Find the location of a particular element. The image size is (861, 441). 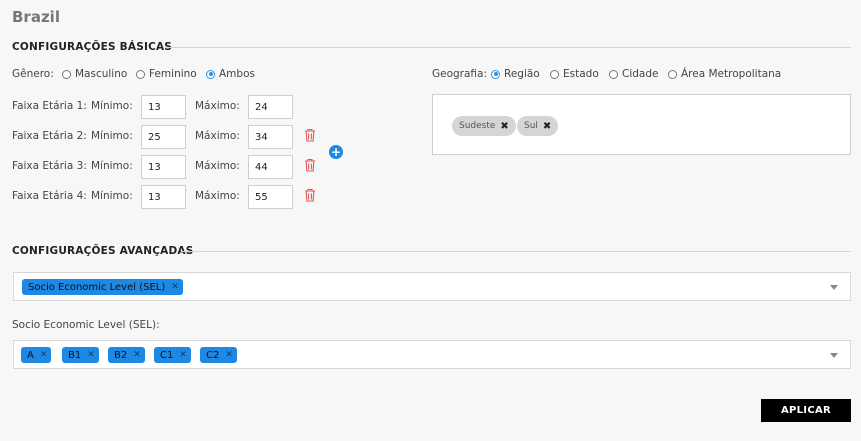

gender-radio-masculino: Masculino is located at coordinates (94, 74).